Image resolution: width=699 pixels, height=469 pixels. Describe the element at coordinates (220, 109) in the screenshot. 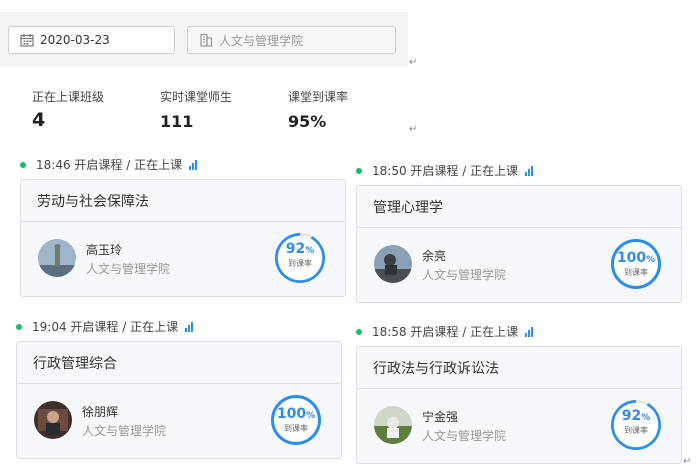

I see `stat-participants: 实时课堂师生 111` at that location.